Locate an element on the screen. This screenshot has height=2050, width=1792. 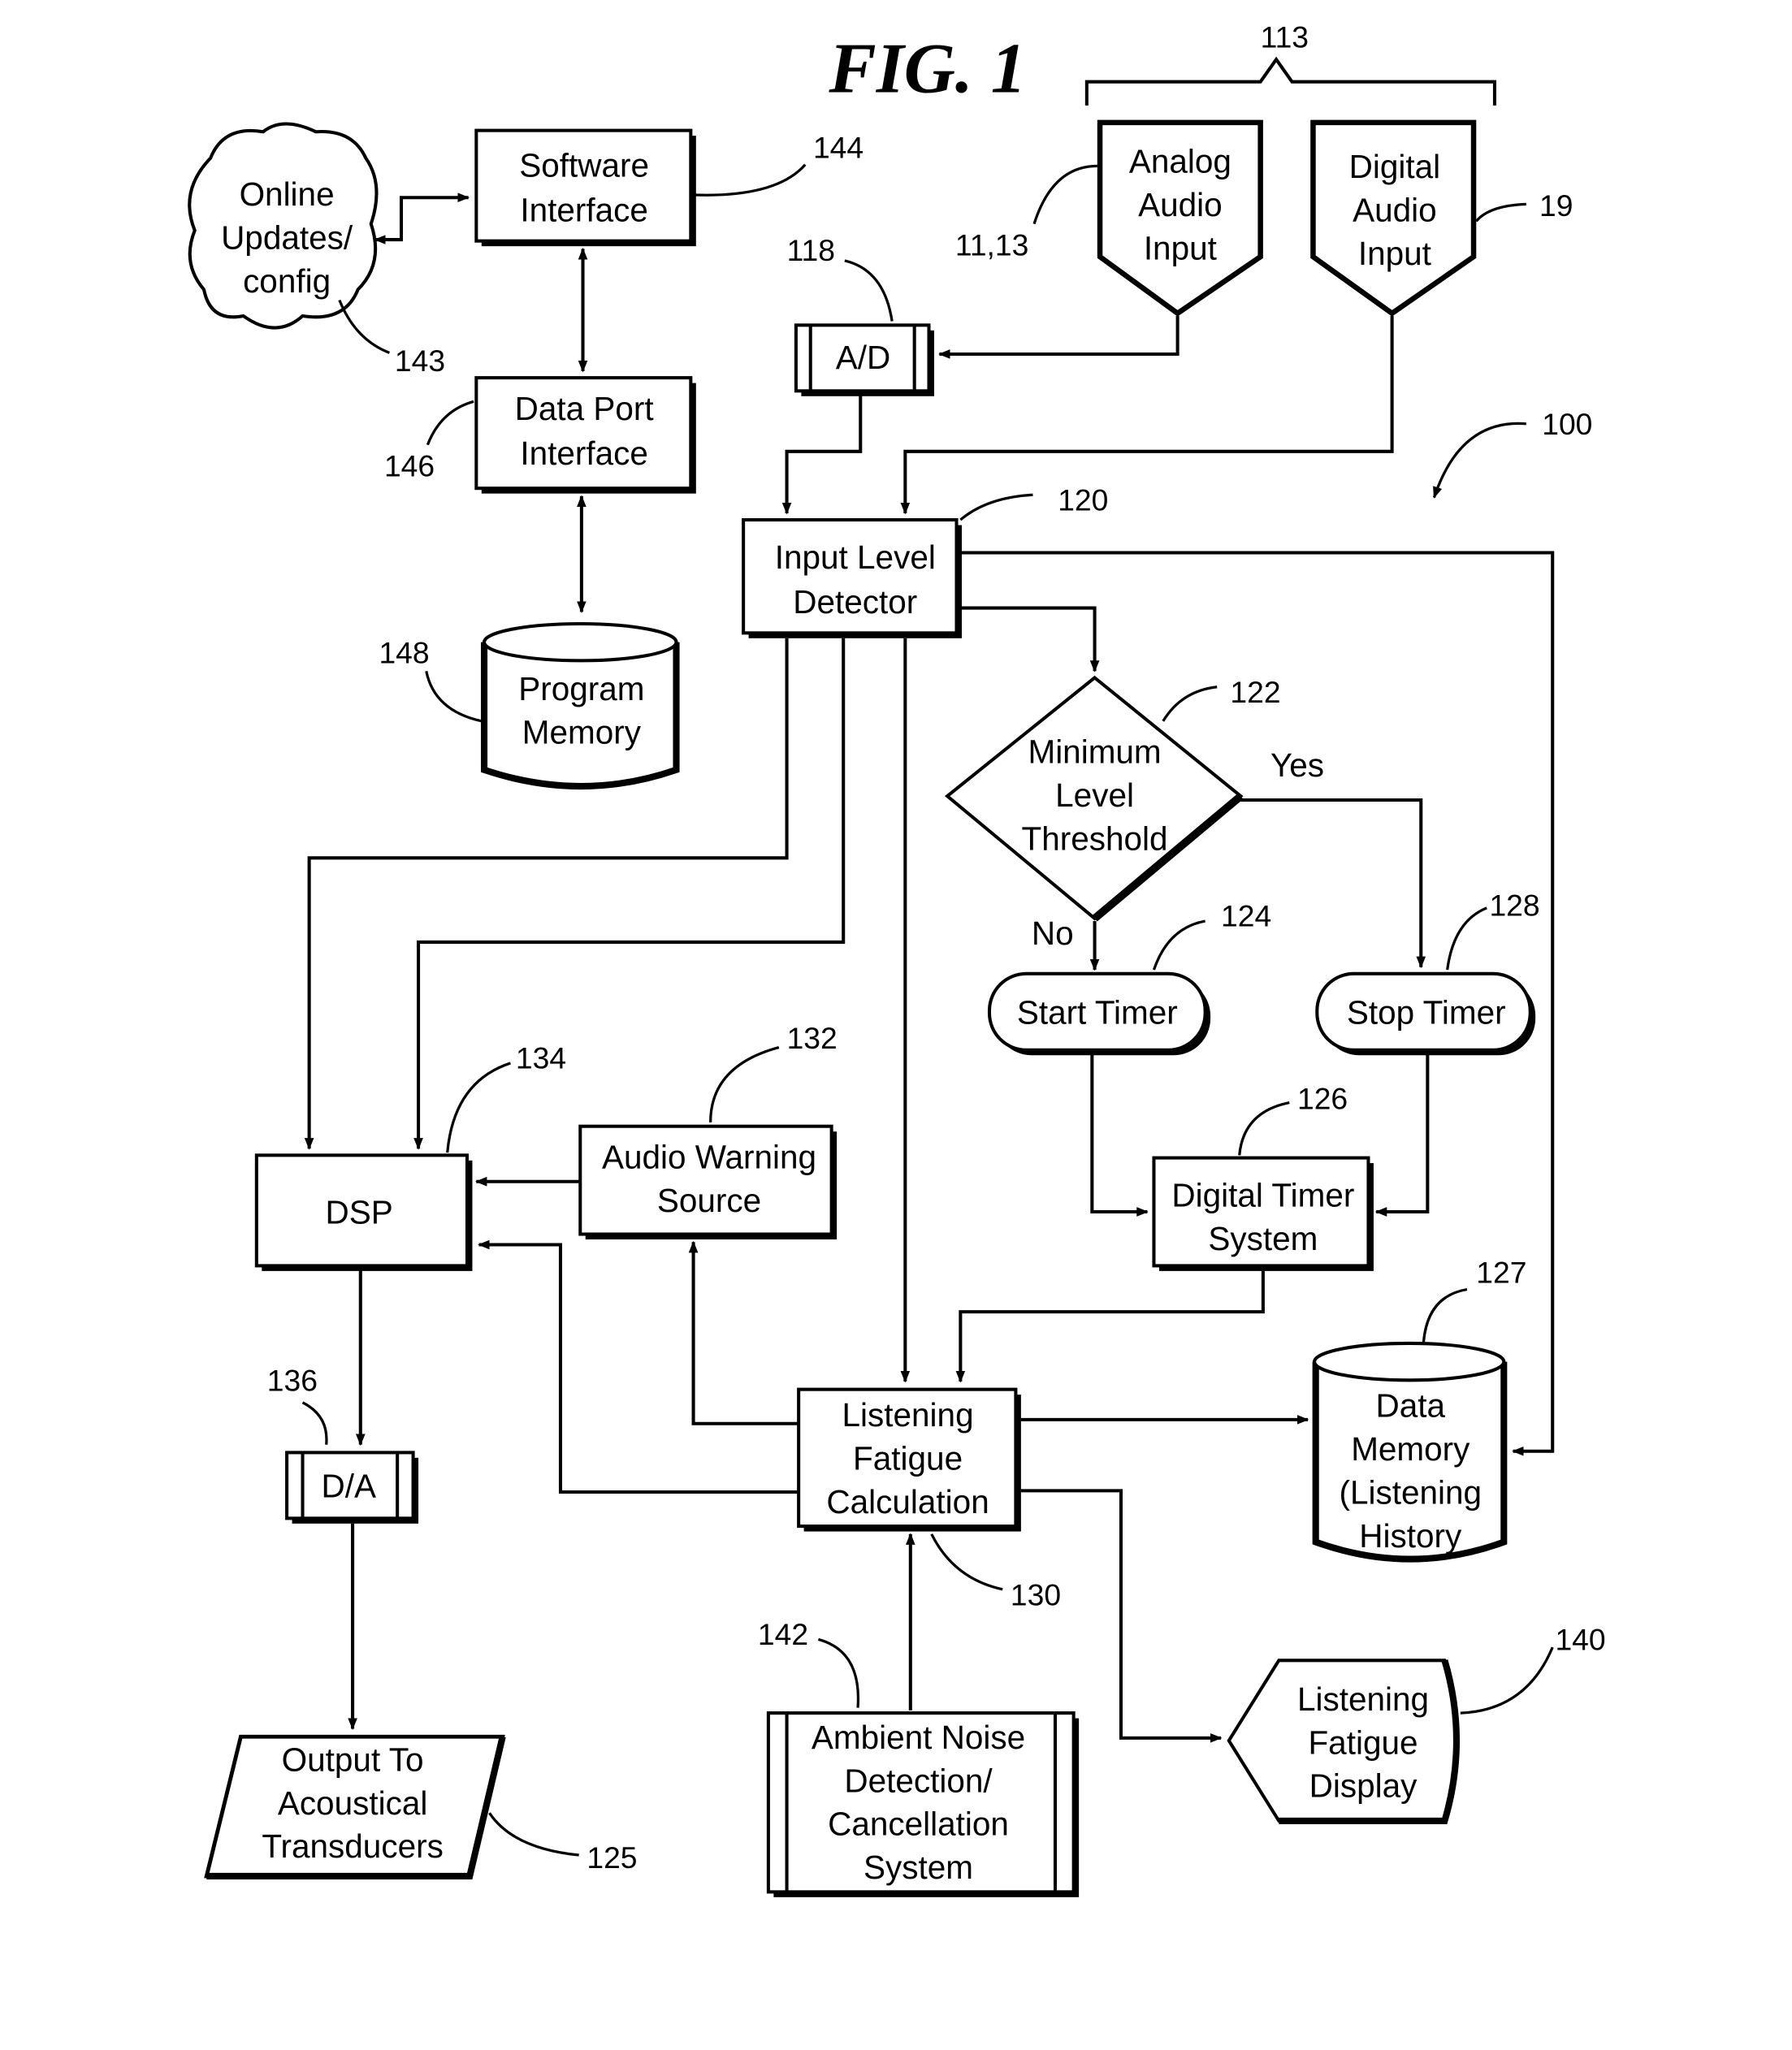
ref-11-13: 11,13 is located at coordinates (992, 244).